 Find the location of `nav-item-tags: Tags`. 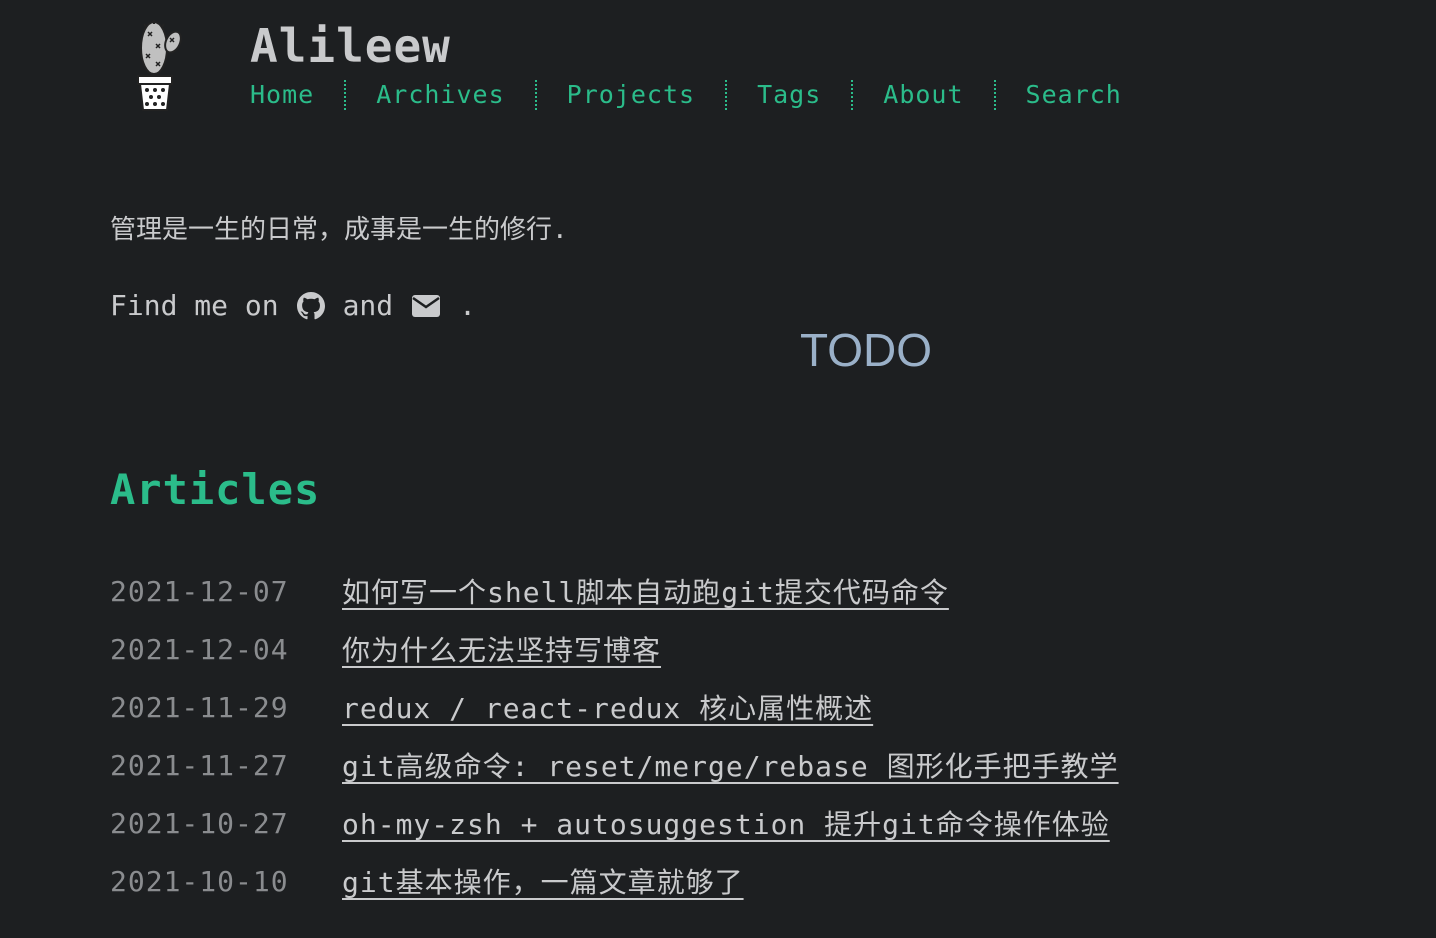

nav-item-tags: Tags is located at coordinates (789, 95).